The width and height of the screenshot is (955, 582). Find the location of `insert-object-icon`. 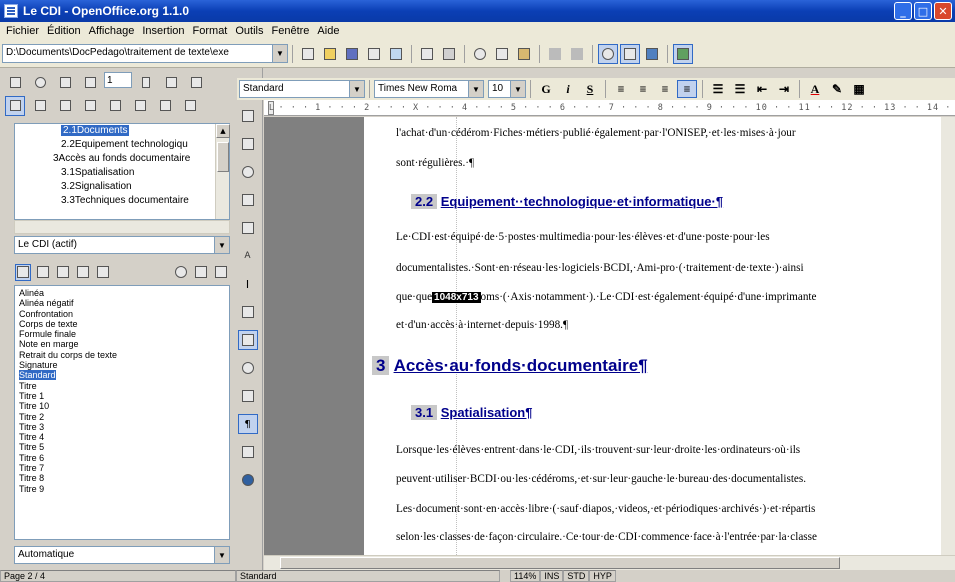

insert-object-icon is located at coordinates (248, 172).